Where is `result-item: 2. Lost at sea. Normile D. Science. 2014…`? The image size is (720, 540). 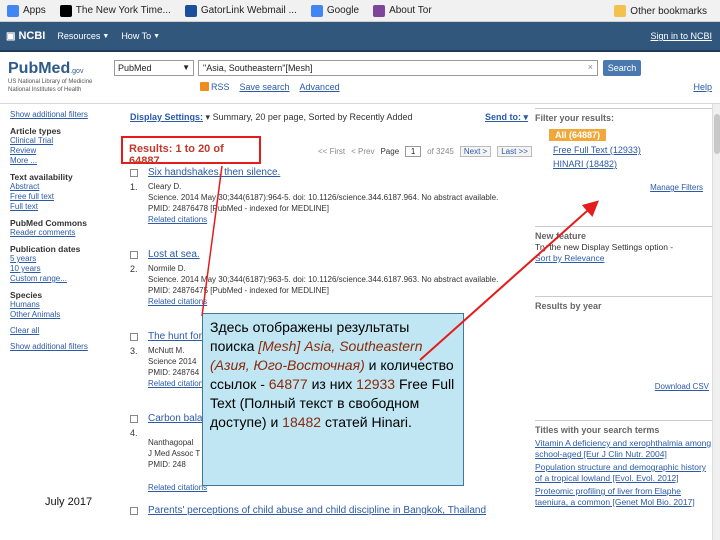 result-item: 2. Lost at sea. Normile D. Science. 2014… is located at coordinates (317, 283).